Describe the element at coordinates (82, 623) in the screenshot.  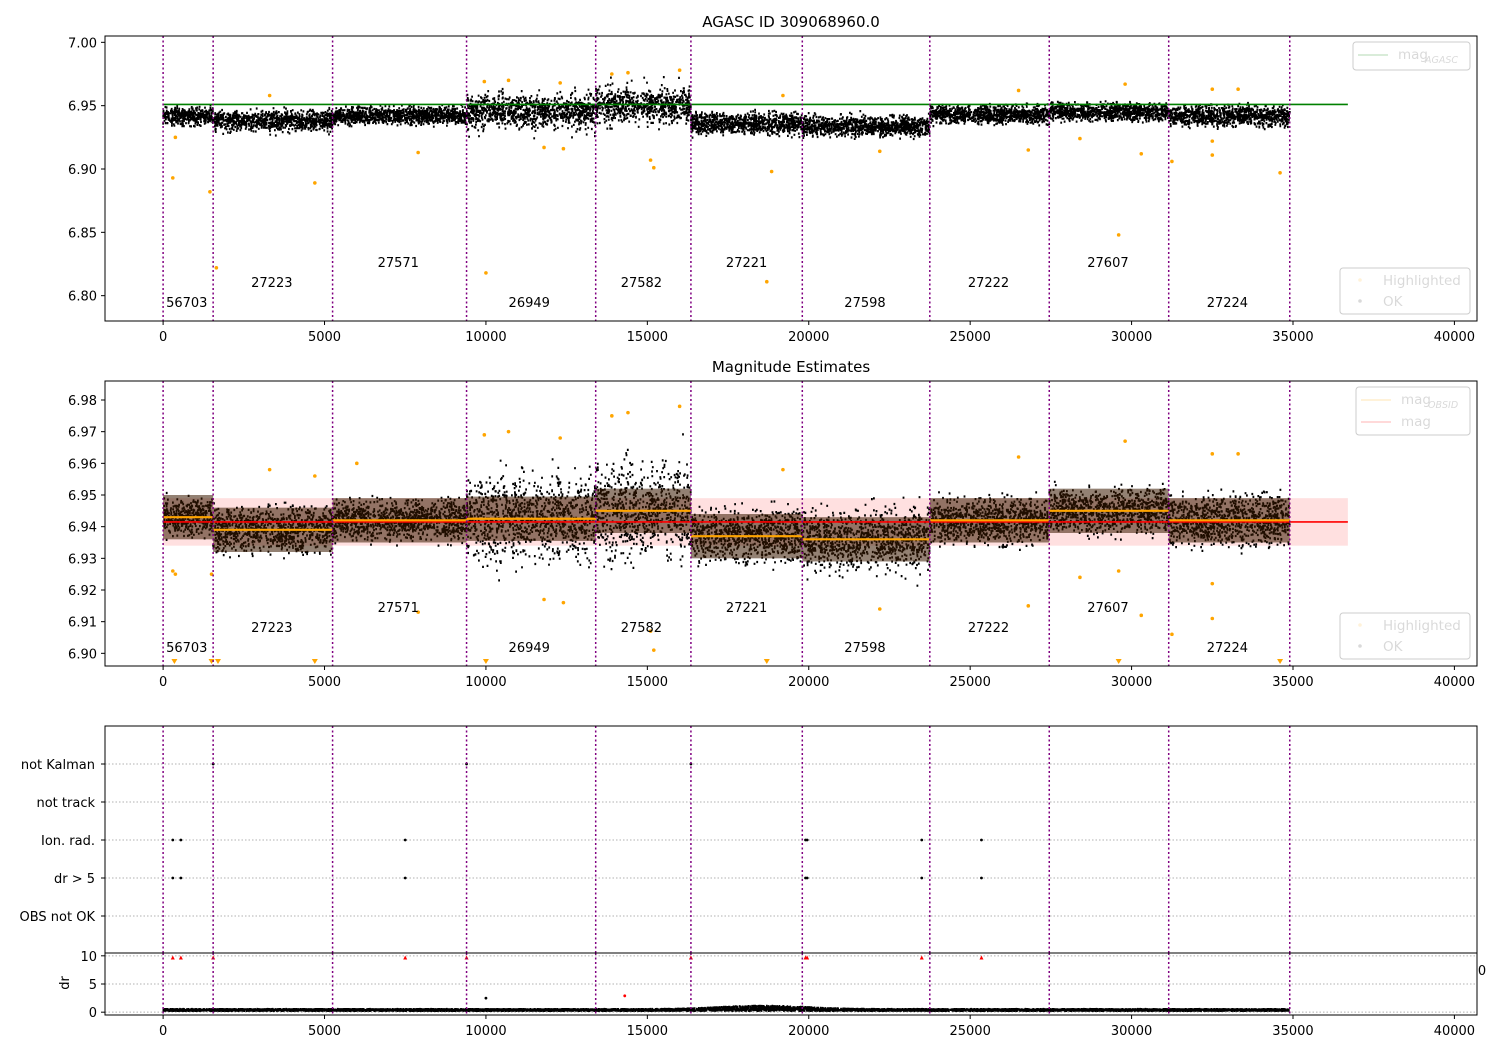
I see `y-tick-label: 6.91` at that location.